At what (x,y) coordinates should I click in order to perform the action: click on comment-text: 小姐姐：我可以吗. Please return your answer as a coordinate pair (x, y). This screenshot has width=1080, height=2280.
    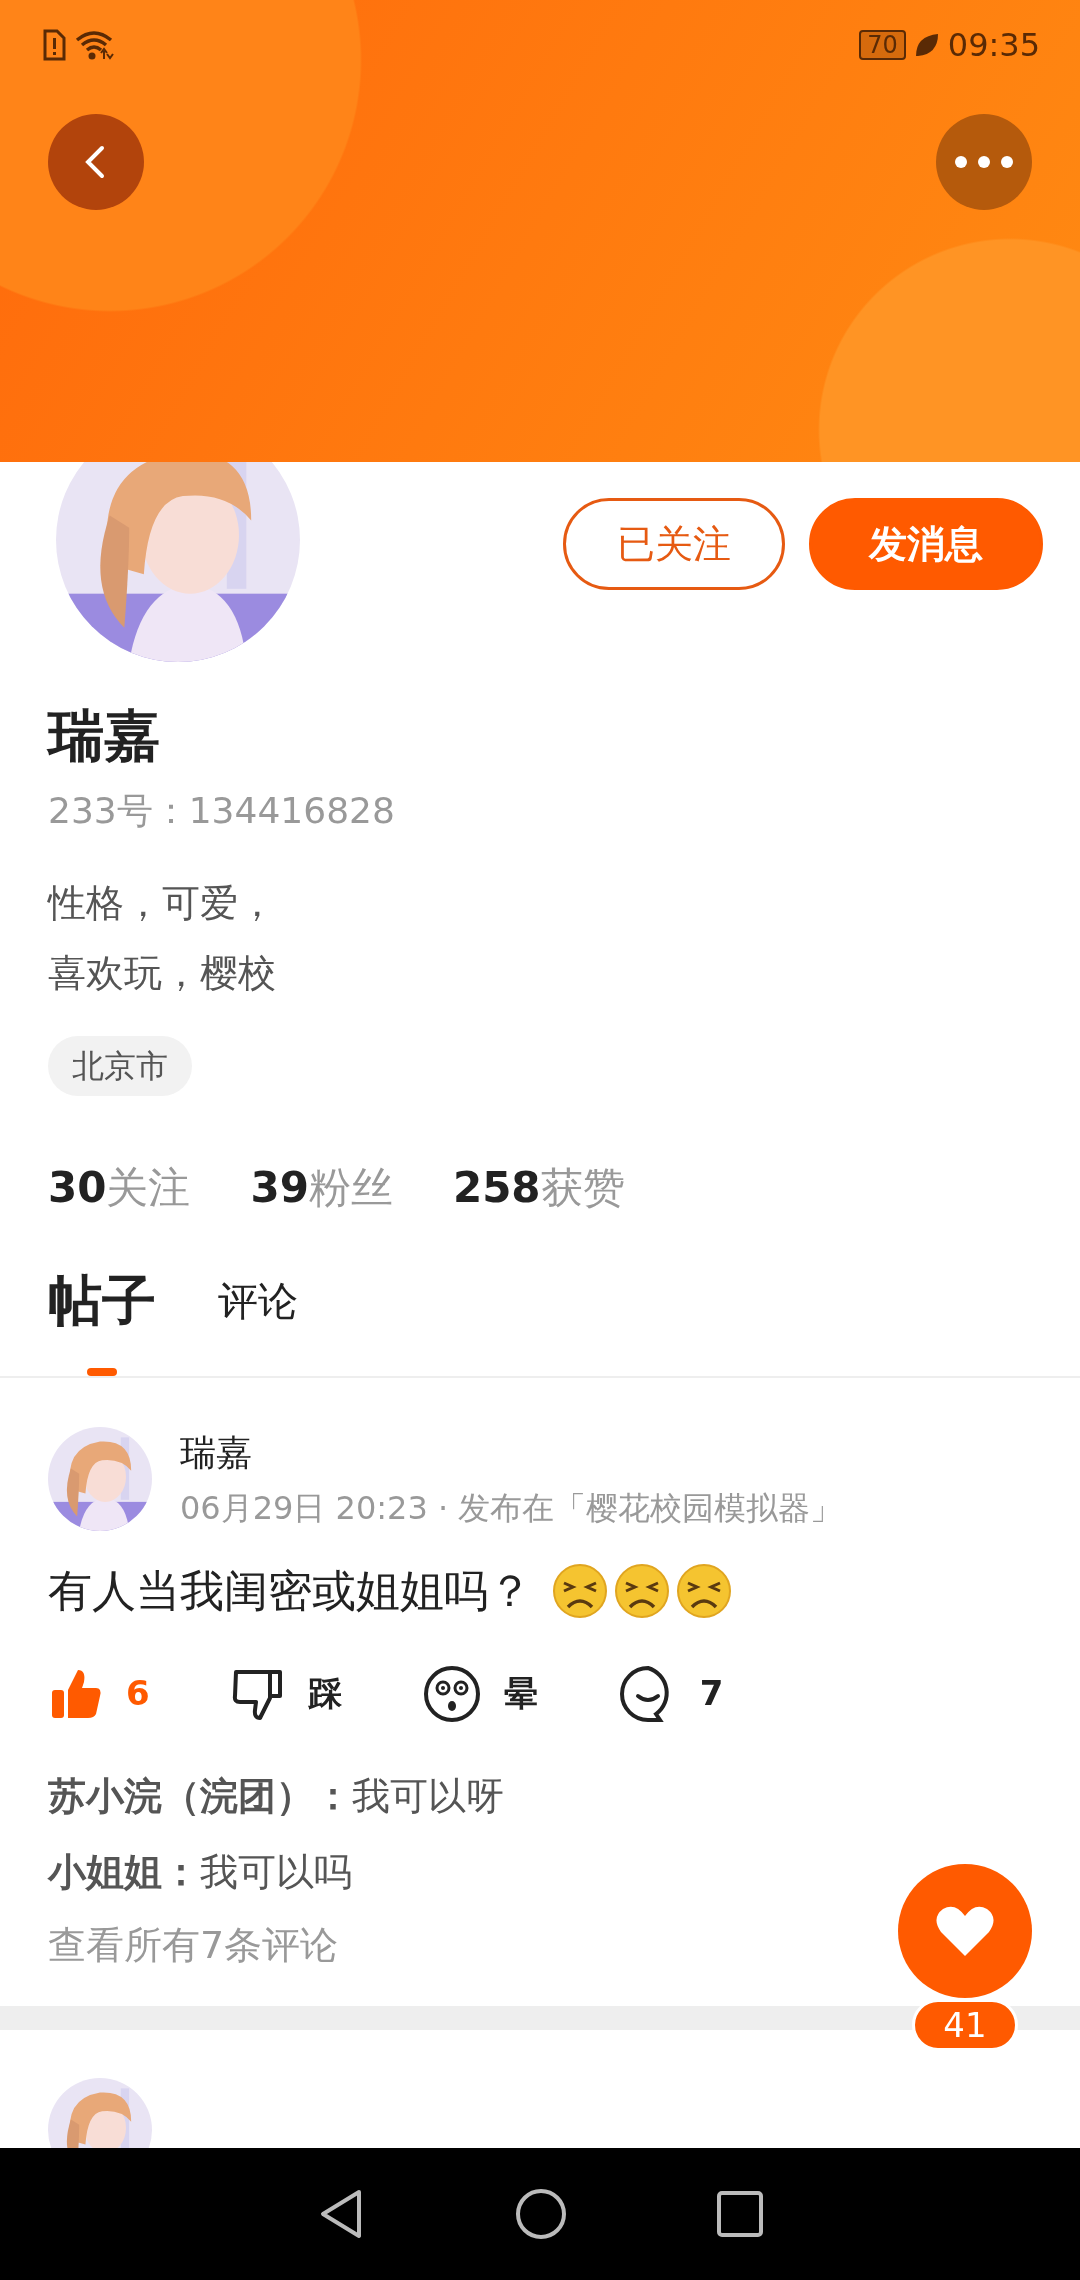
    Looking at the image, I should click on (200, 1872).